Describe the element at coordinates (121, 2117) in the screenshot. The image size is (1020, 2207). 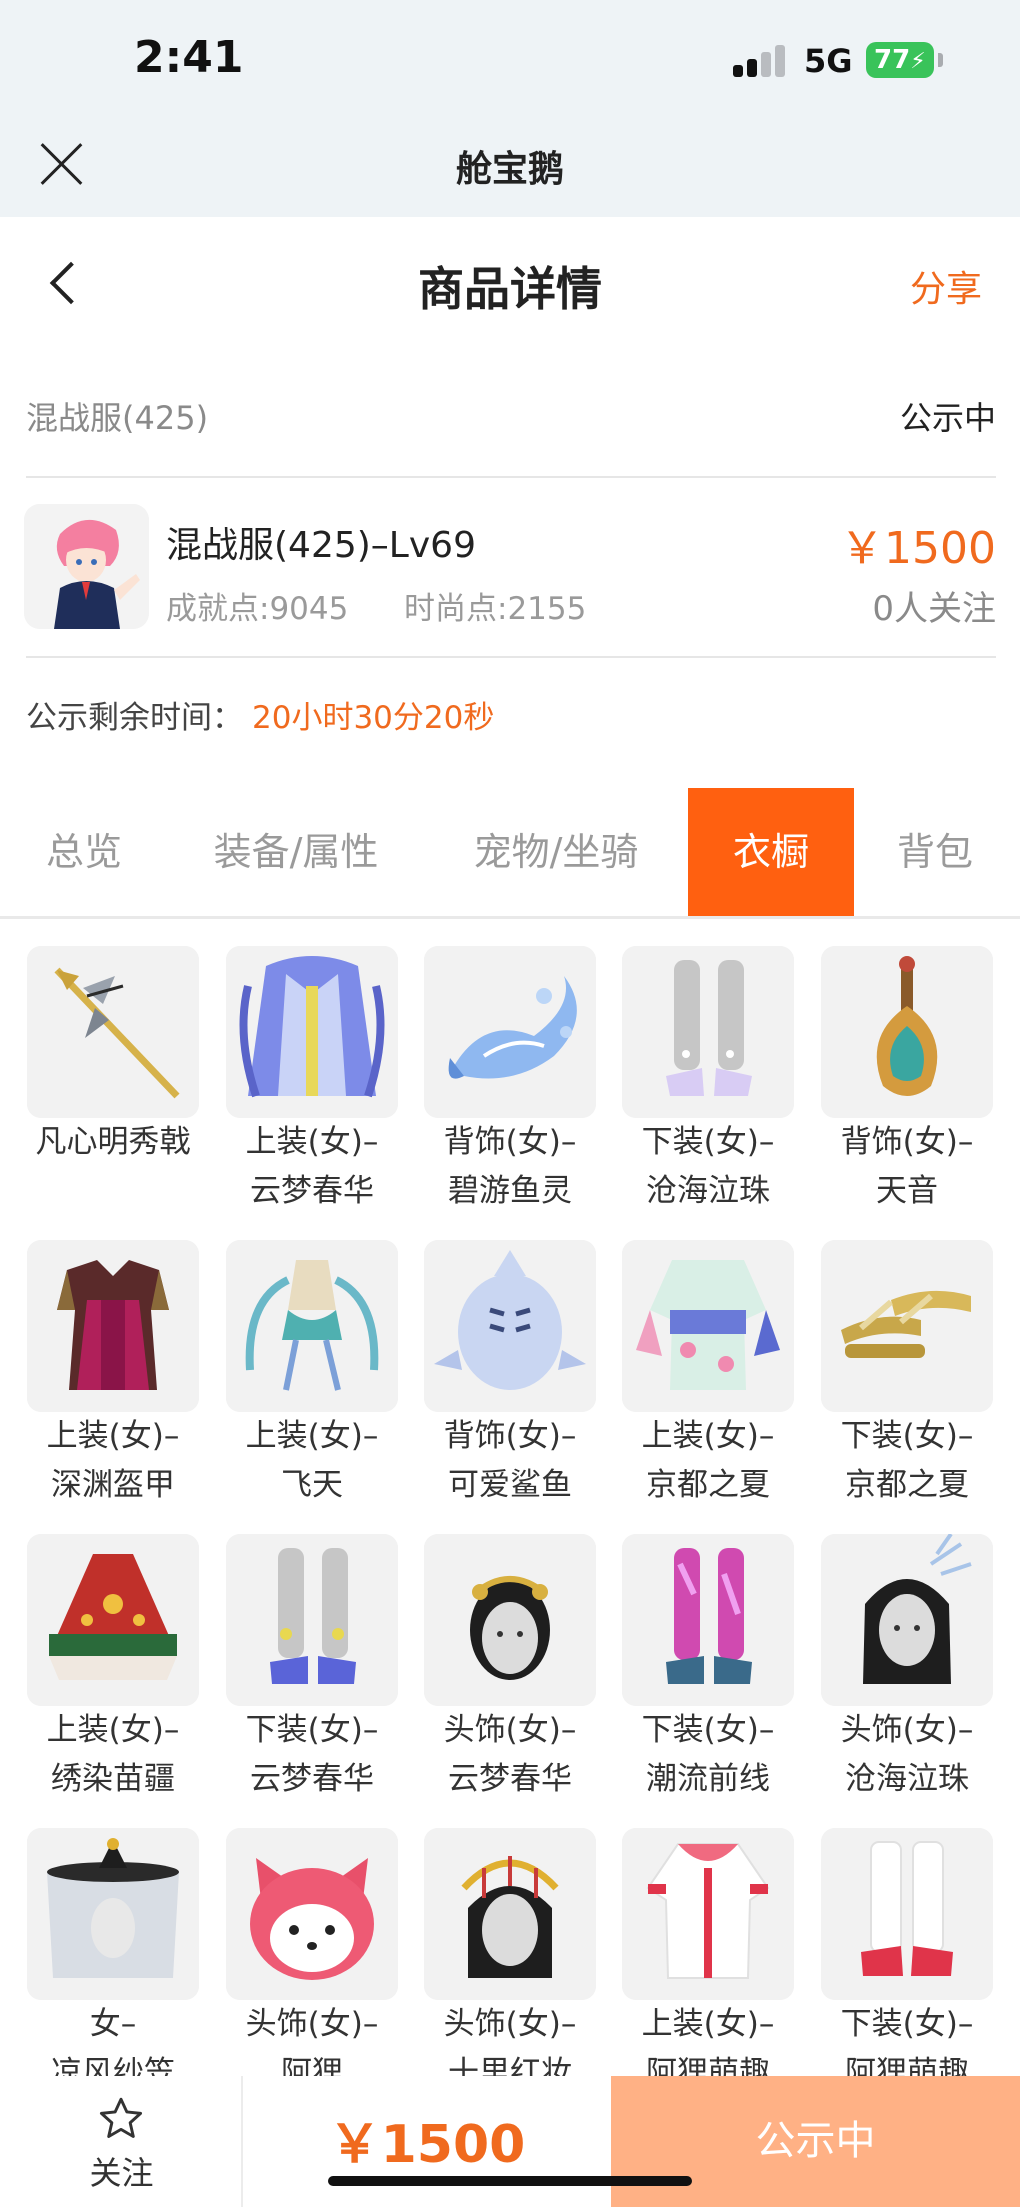
I see `star-icon` at that location.